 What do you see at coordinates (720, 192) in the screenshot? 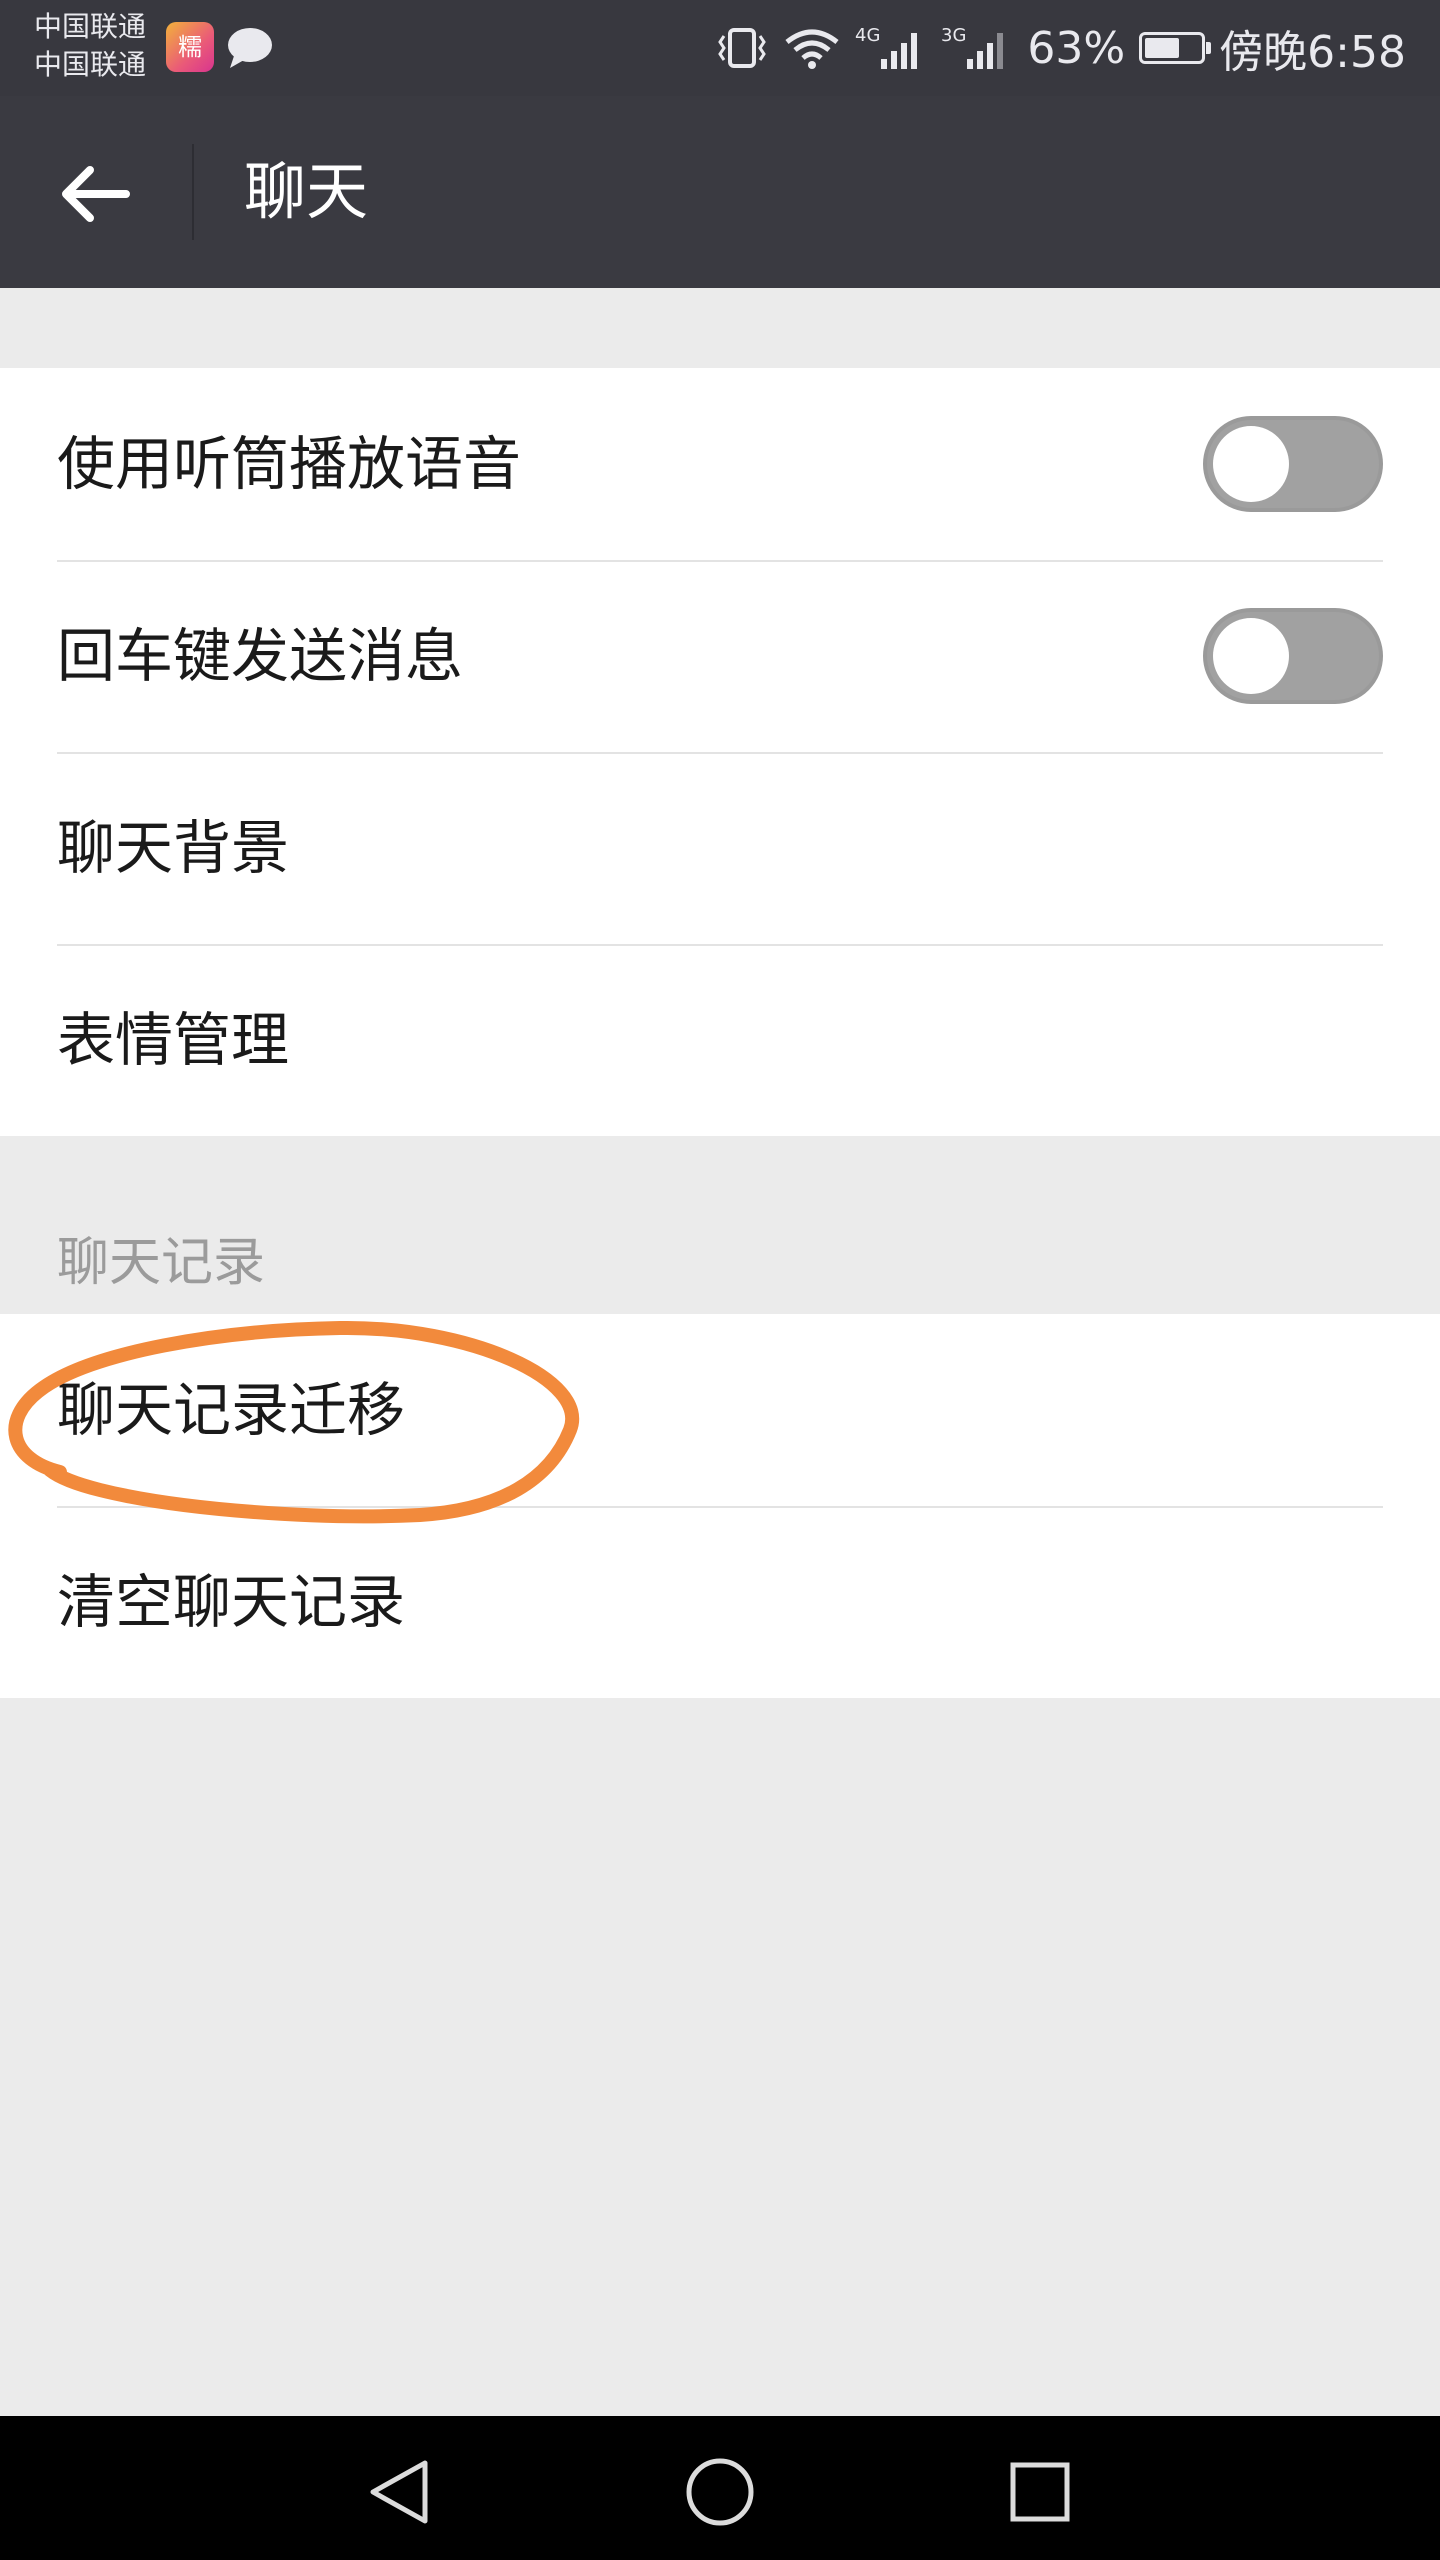
I see `nav-bar: 聊天` at bounding box center [720, 192].